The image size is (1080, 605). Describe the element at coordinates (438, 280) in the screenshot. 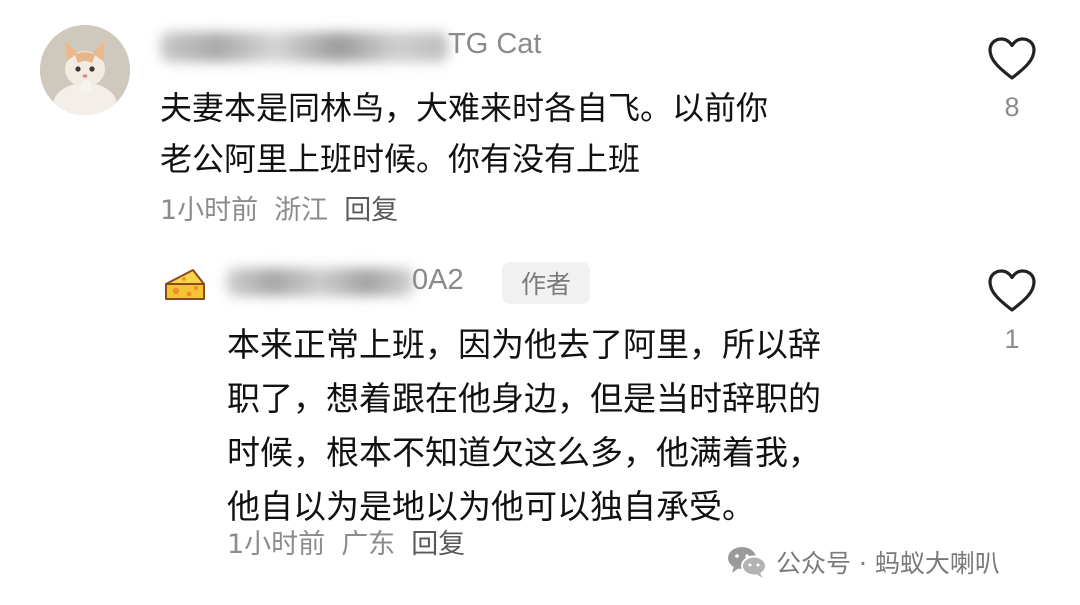

I see `username: 0A2` at that location.